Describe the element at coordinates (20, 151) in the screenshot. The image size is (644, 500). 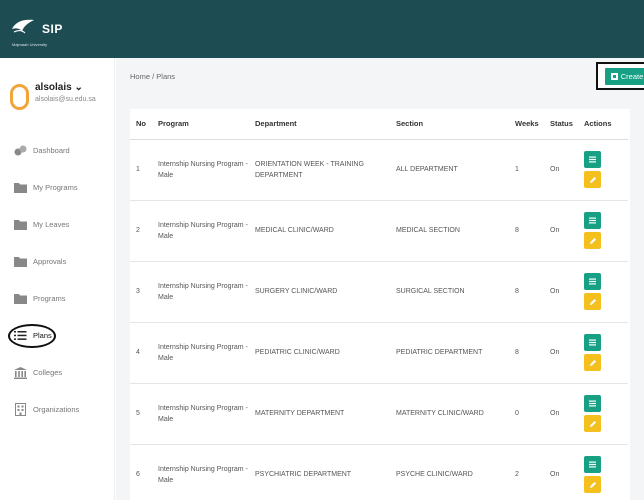
I see `dashboard-icon` at that location.